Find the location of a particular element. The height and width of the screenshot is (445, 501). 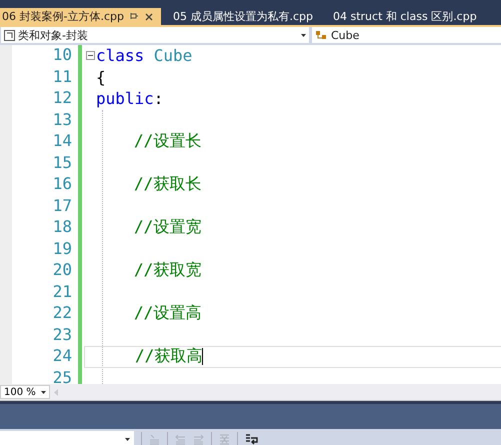

code-line: //设置宽 is located at coordinates (167, 227).